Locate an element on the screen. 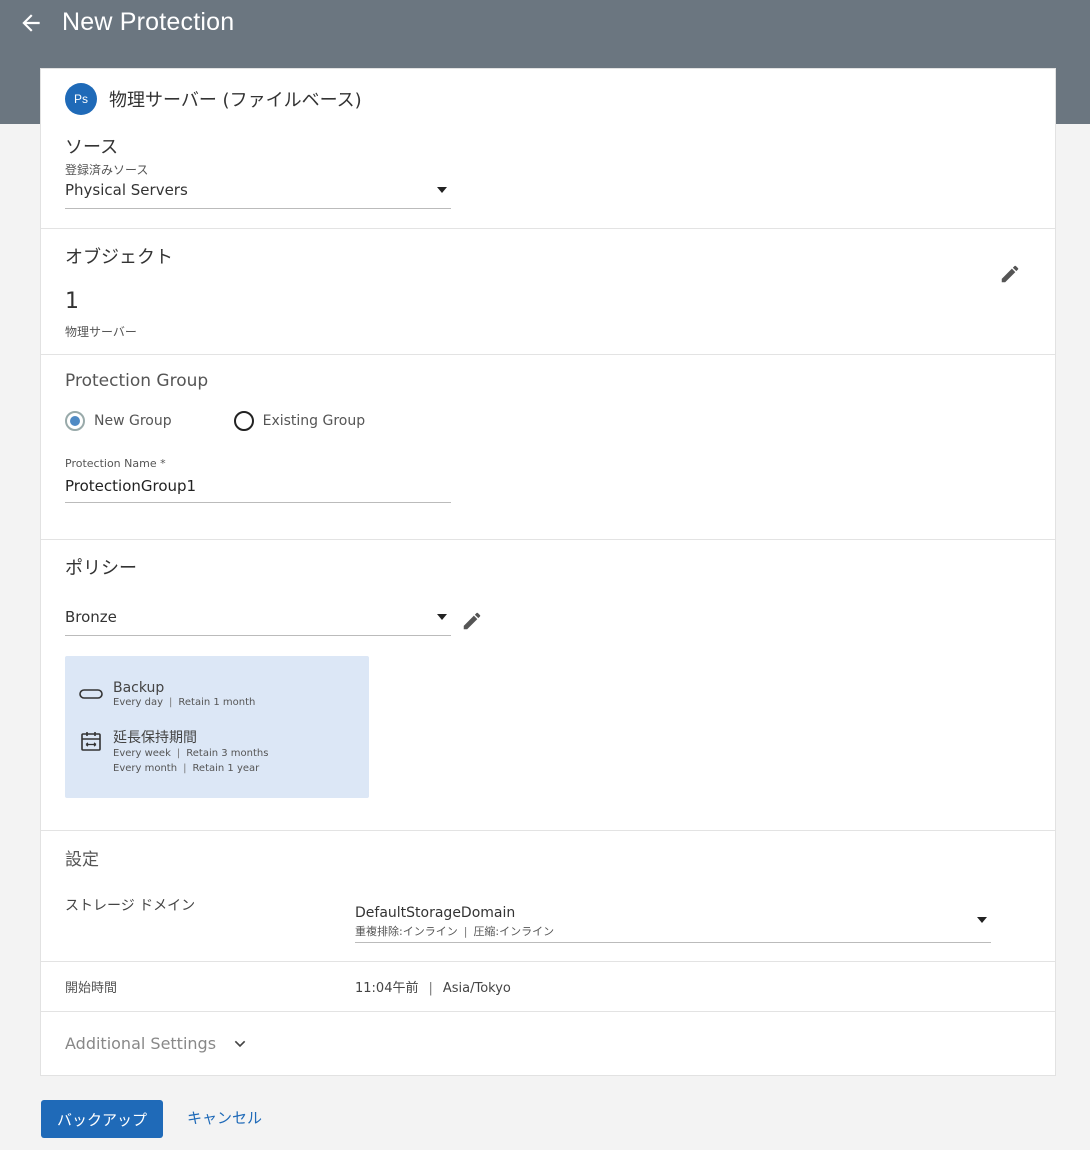 The height and width of the screenshot is (1150, 1090). new-group-label: New Group is located at coordinates (133, 421).